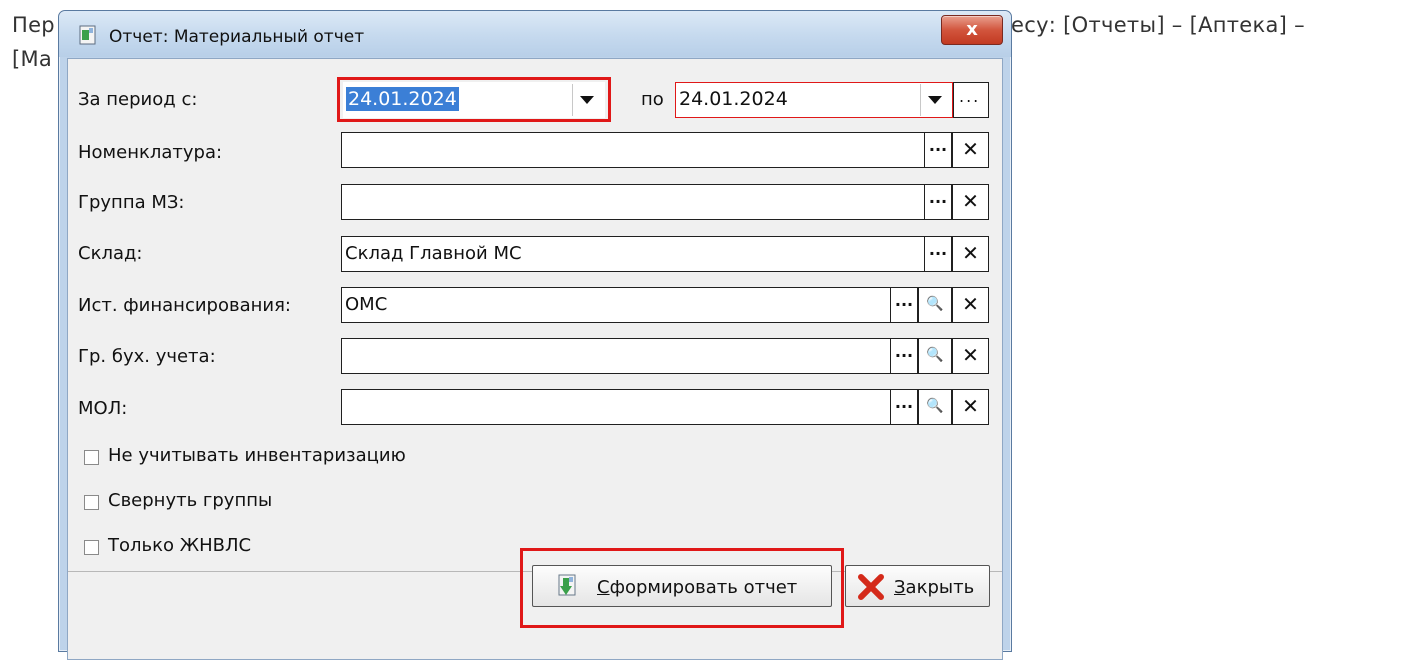 The width and height of the screenshot is (1411, 660). What do you see at coordinates (402, 99) in the screenshot?
I see `period-from-value: 24.01.2024` at bounding box center [402, 99].